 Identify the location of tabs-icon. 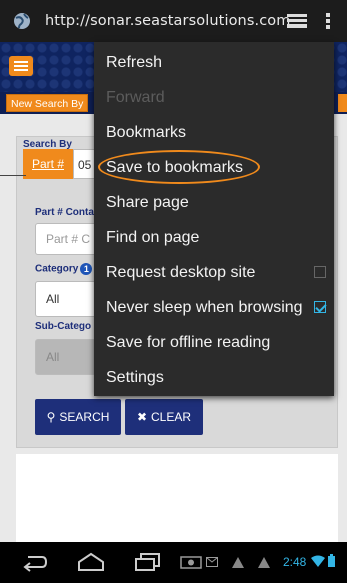
(297, 21).